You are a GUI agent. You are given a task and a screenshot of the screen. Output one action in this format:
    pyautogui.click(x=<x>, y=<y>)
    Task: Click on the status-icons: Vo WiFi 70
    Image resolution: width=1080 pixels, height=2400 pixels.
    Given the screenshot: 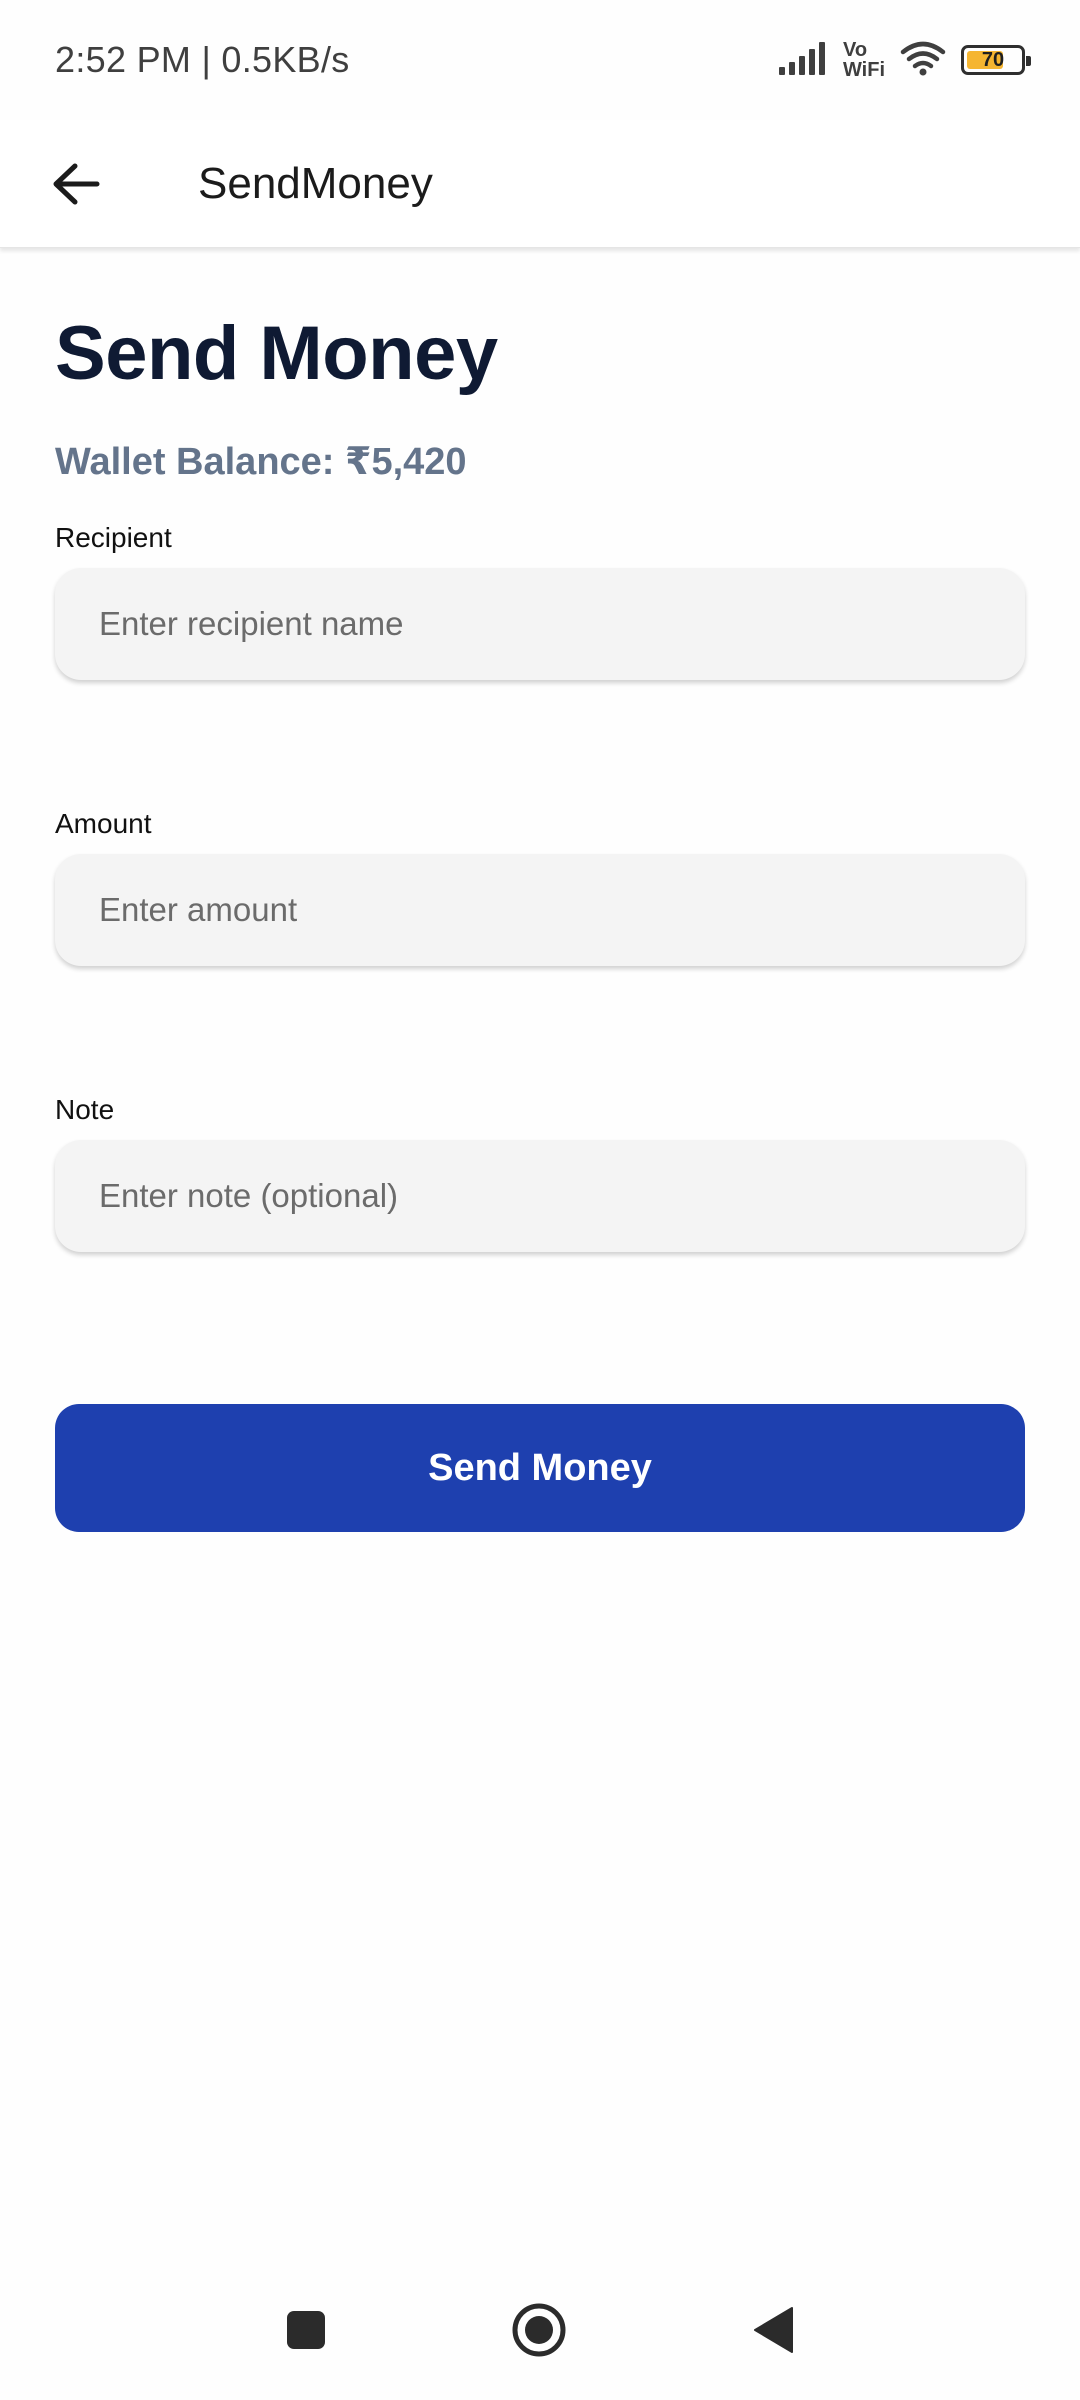 What is the action you would take?
    pyautogui.click(x=904, y=60)
    